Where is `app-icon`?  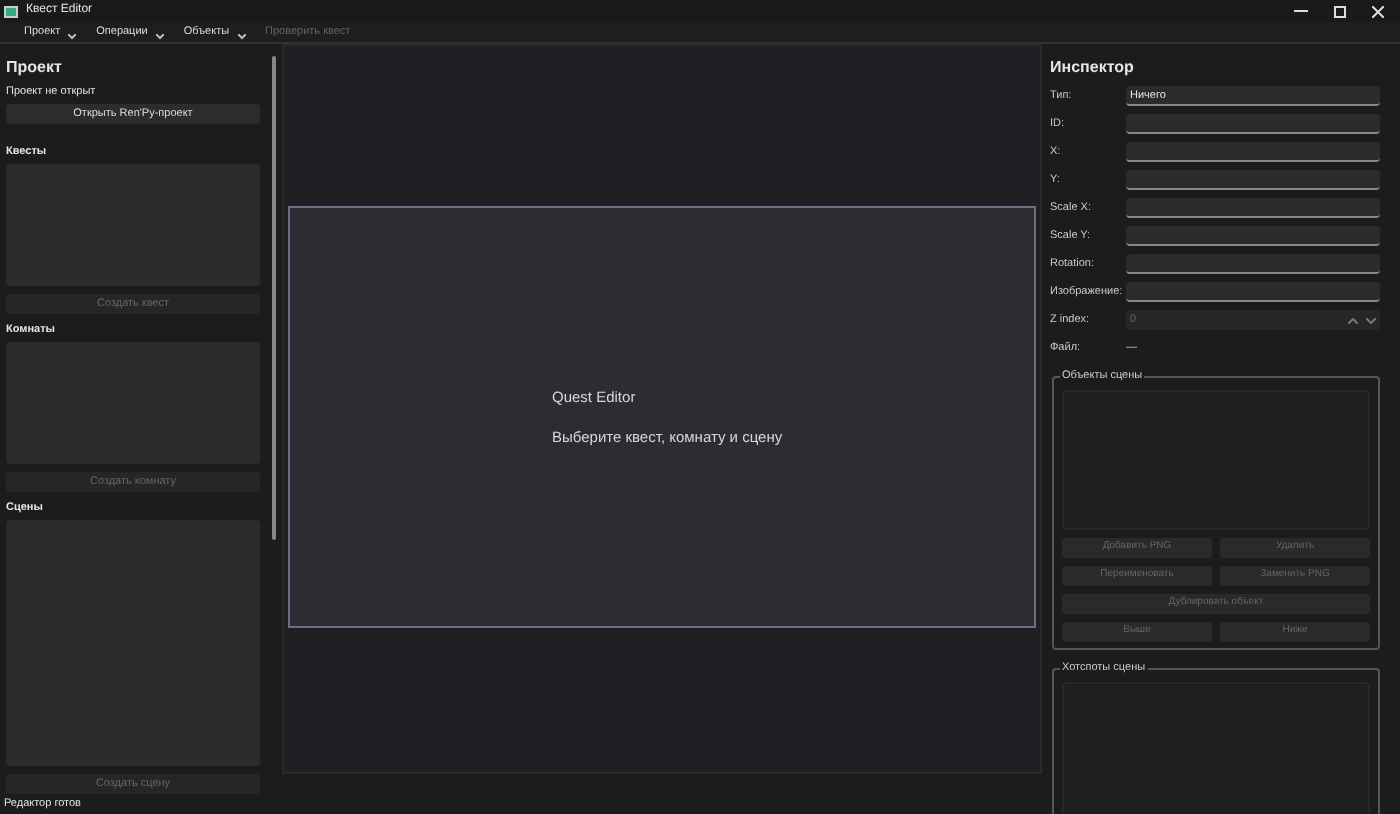
app-icon is located at coordinates (11, 11).